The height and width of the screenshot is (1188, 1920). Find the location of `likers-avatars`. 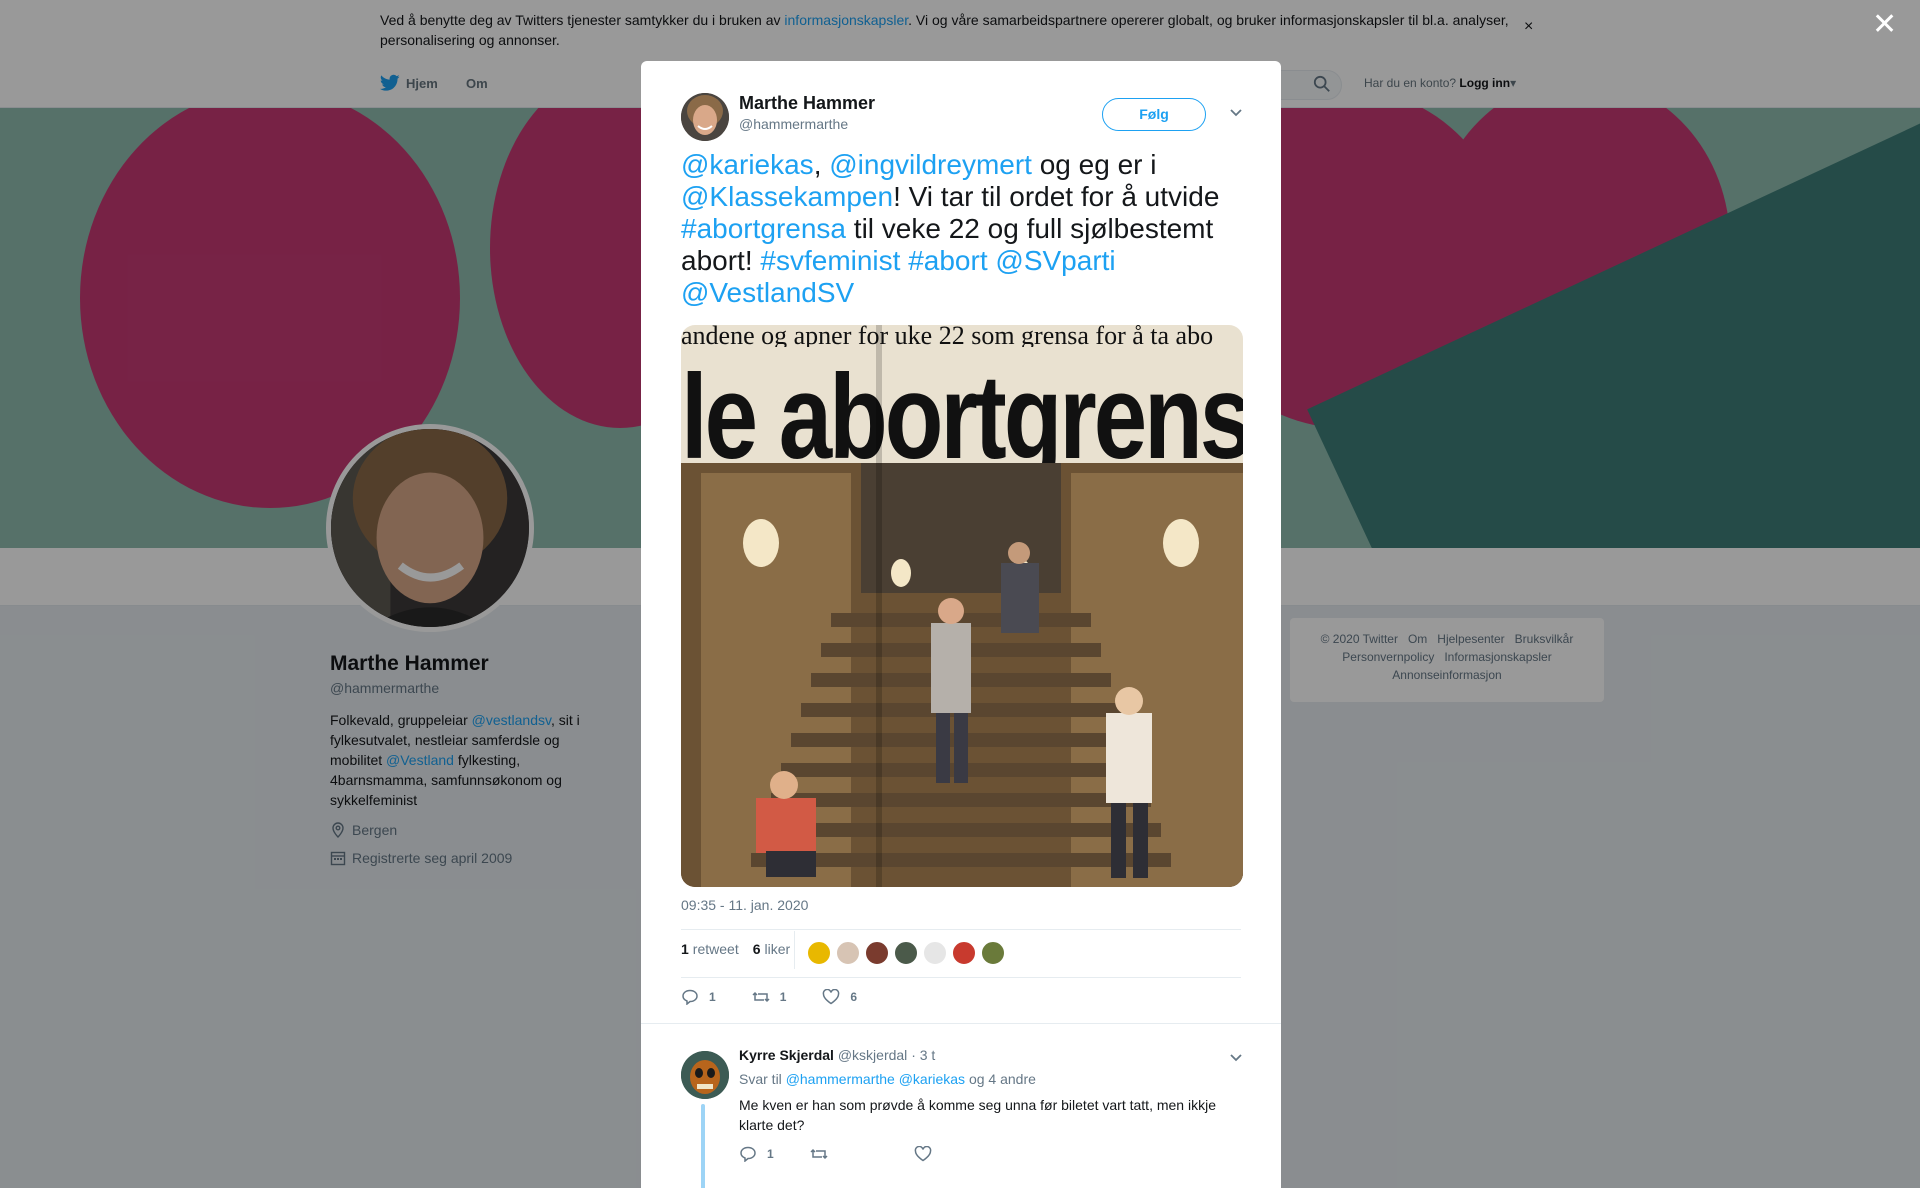

likers-avatars is located at coordinates (908, 953).